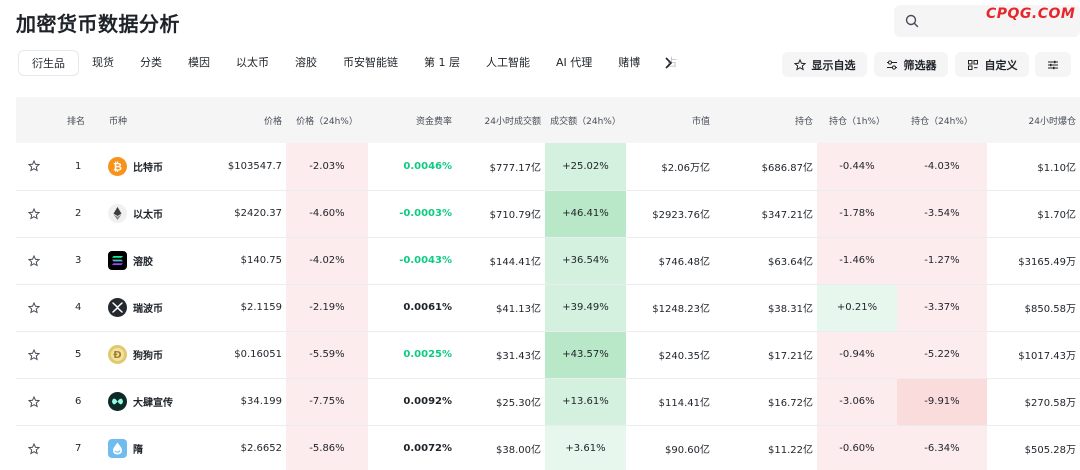 The height and width of the screenshot is (470, 1080). Describe the element at coordinates (585, 167) in the screenshot. I see `volume-change-cell: +25.02%` at that location.